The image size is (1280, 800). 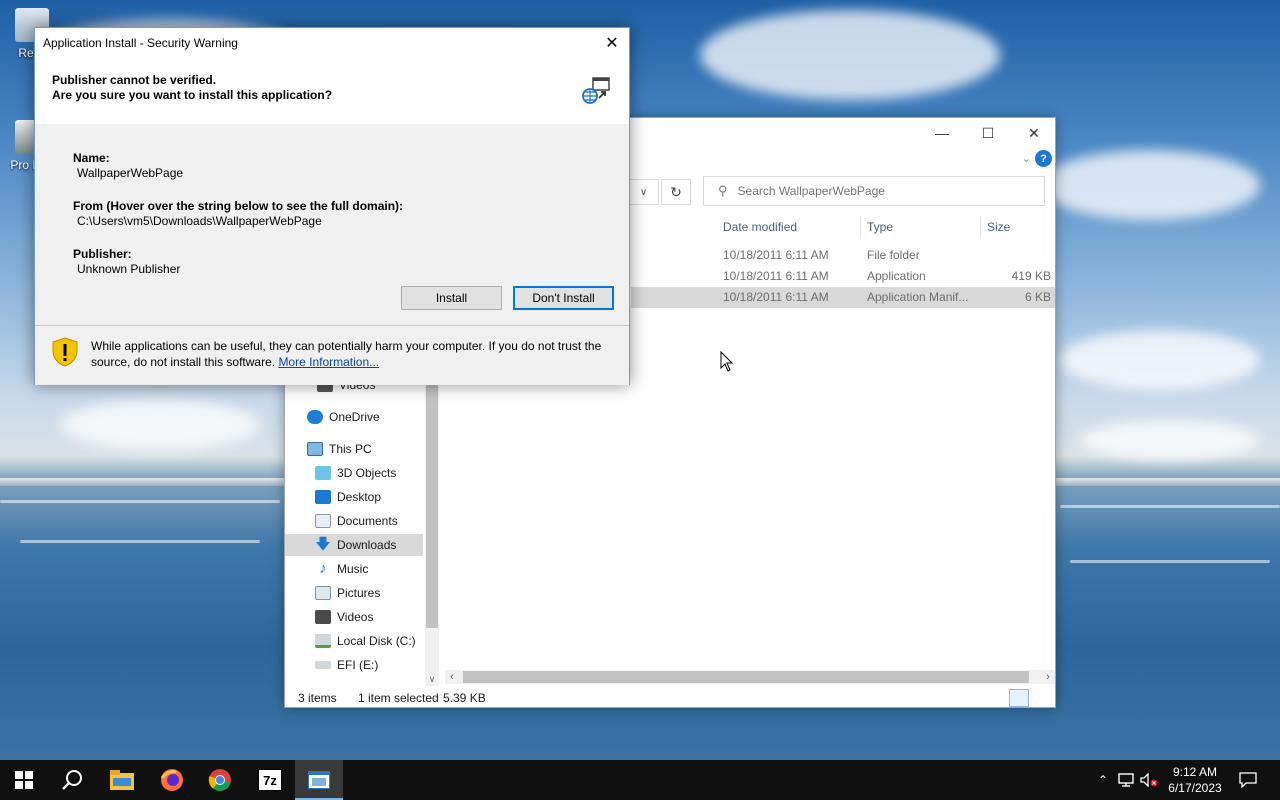 What do you see at coordinates (789, 227) in the screenshot?
I see `column-header-date: Date modified` at bounding box center [789, 227].